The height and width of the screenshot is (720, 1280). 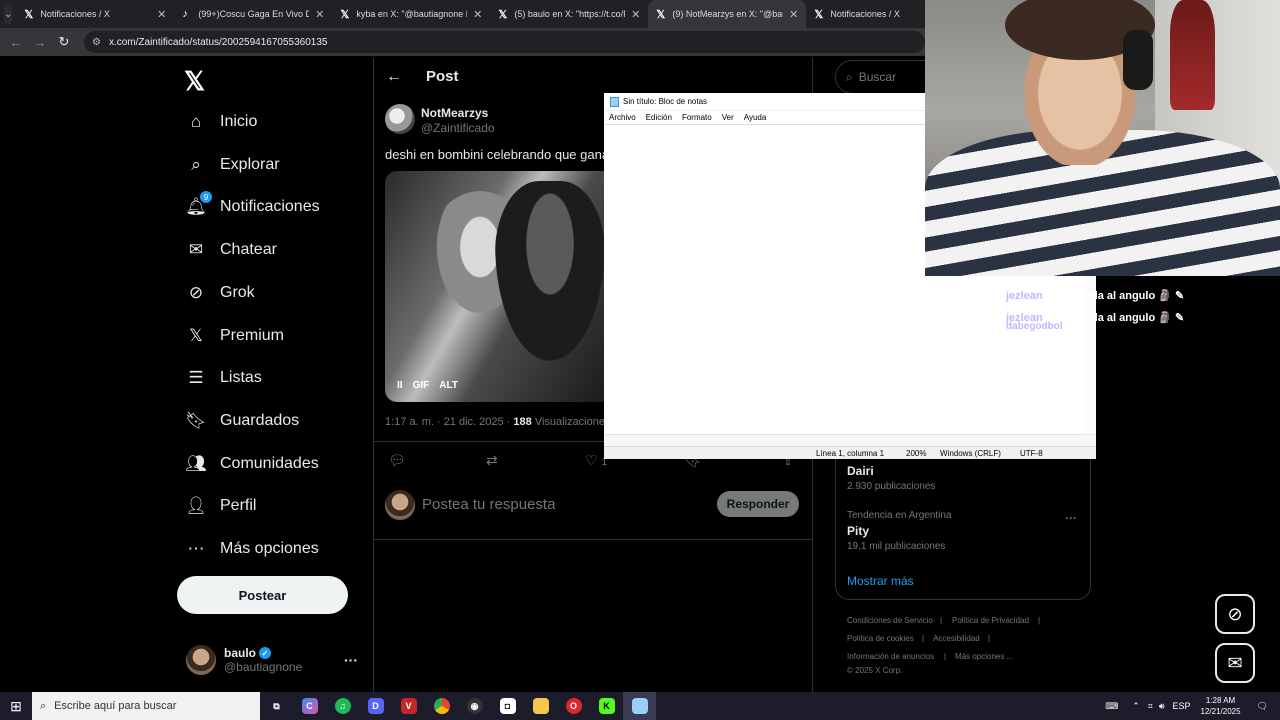 What do you see at coordinates (1162, 706) in the screenshot?
I see `volume-icon: 🔊︎` at bounding box center [1162, 706].